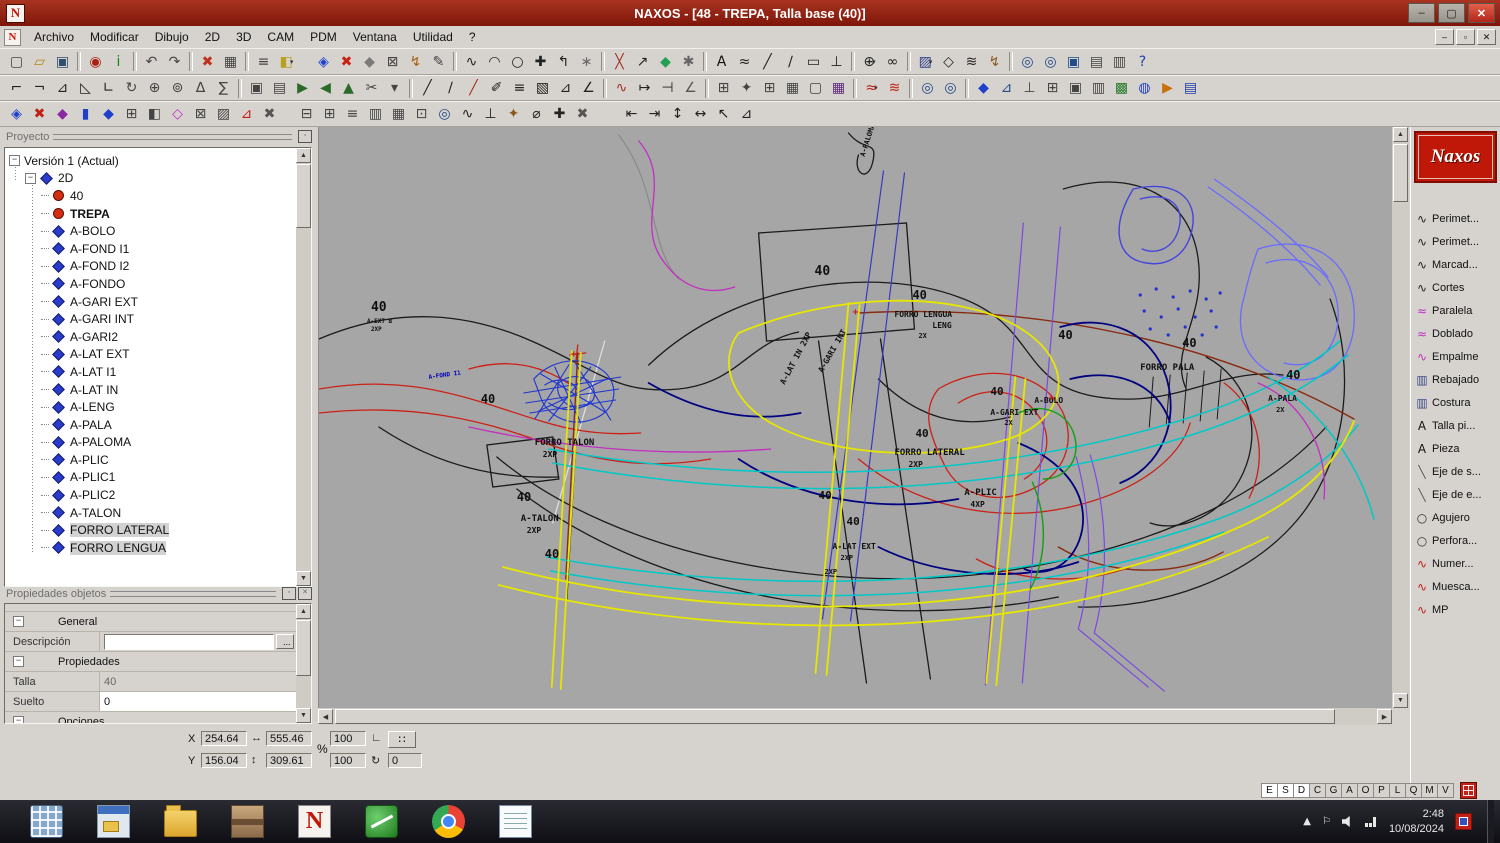 This screenshot has width=1500, height=843. Describe the element at coordinates (381, 821) in the screenshot. I see `nero-icon` at that location.